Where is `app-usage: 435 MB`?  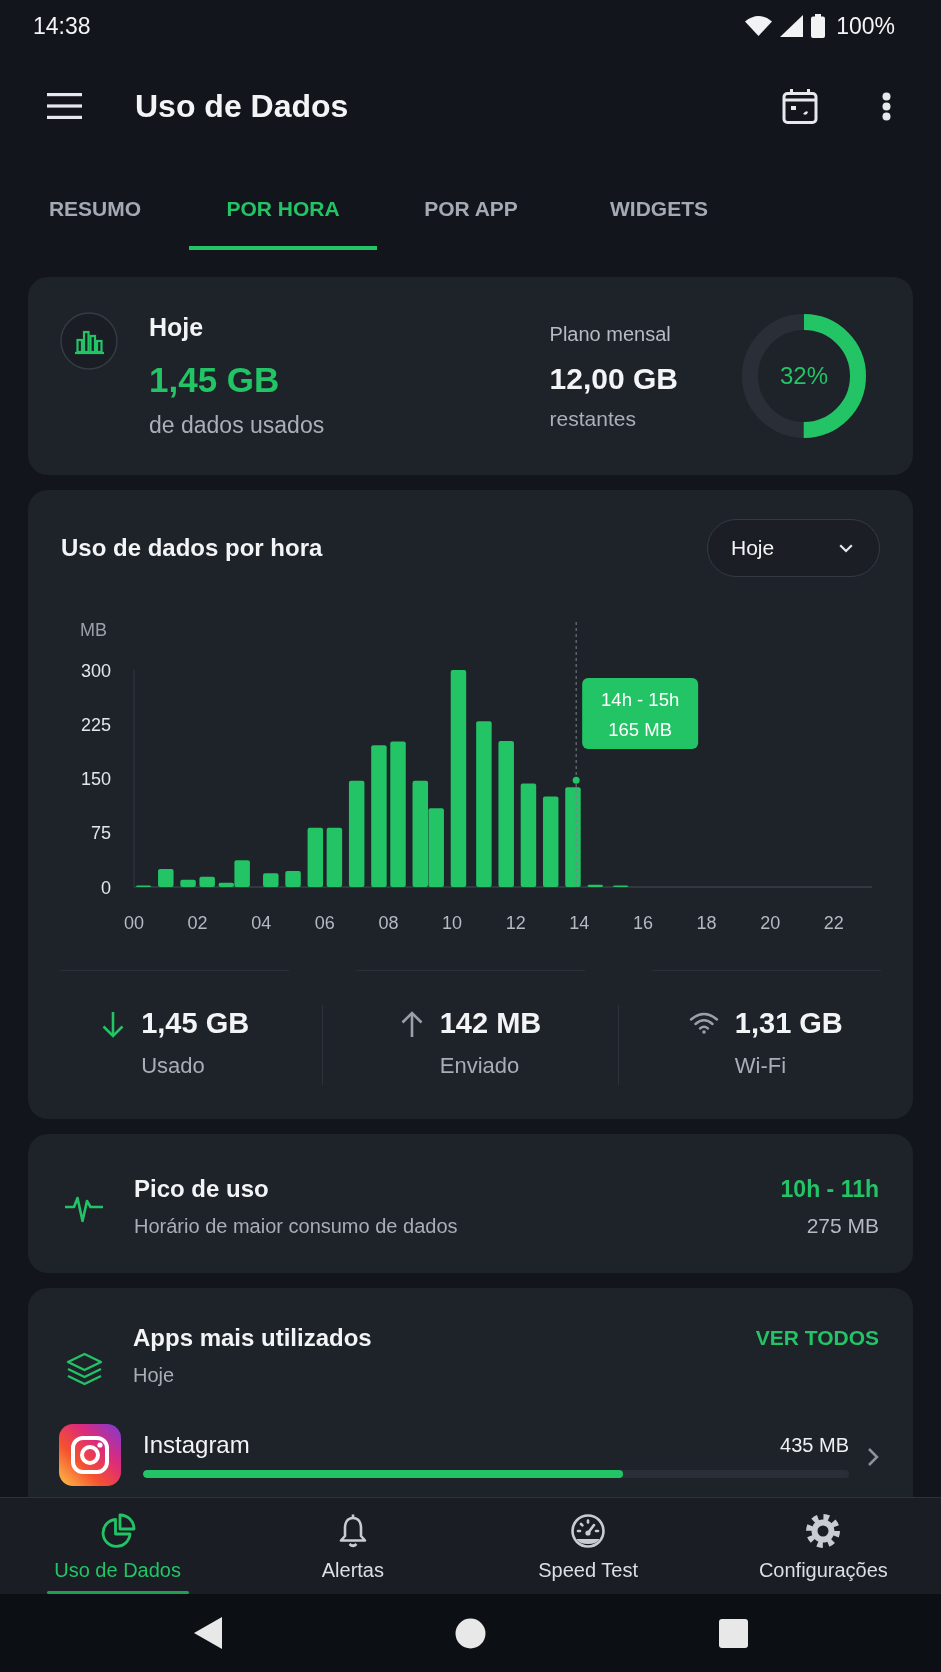
app-usage: 435 MB is located at coordinates (814, 1445).